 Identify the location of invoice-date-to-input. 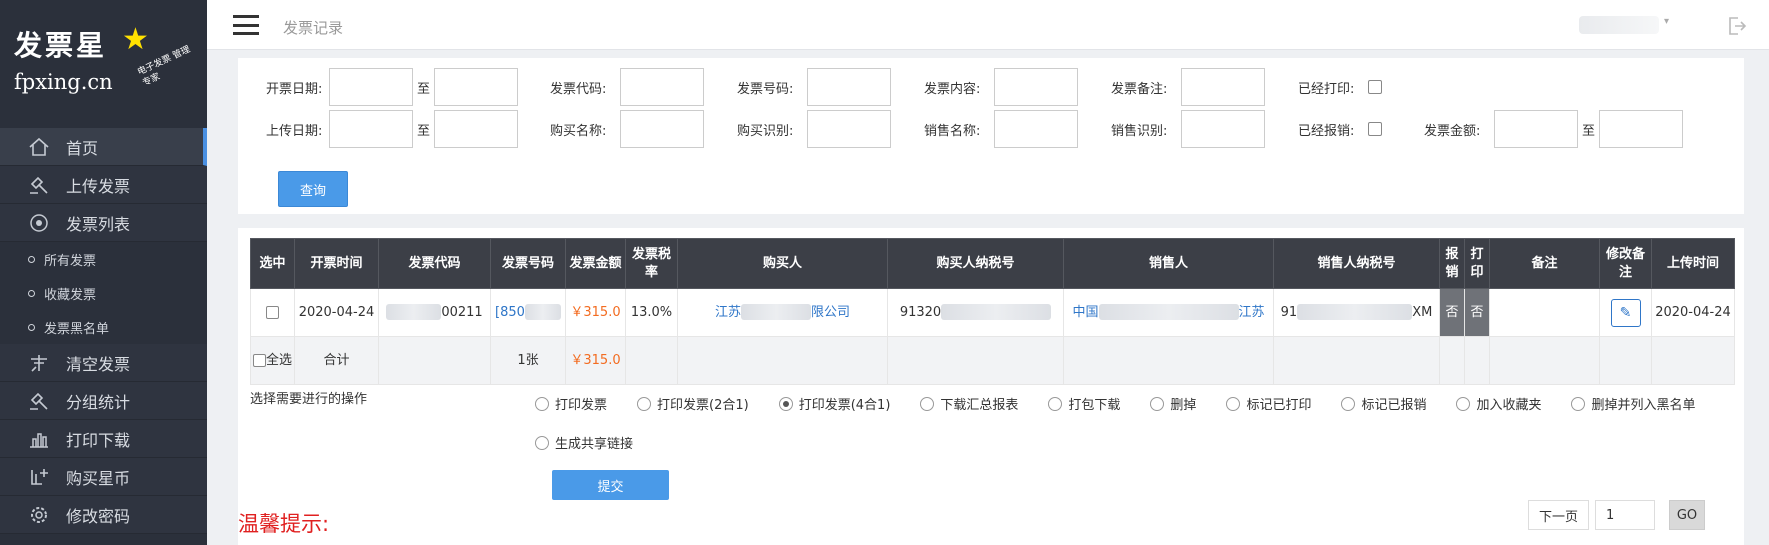
(476, 87).